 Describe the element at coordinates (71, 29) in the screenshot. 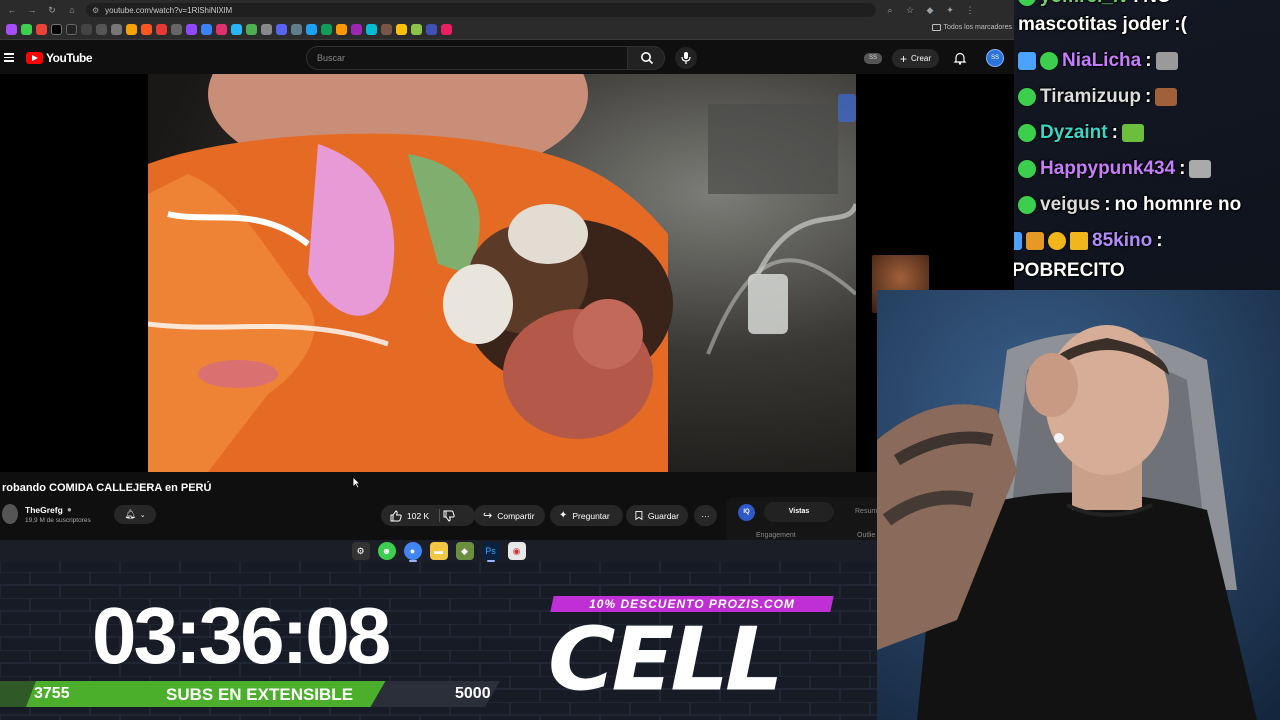

I see `tiktok-icon` at that location.